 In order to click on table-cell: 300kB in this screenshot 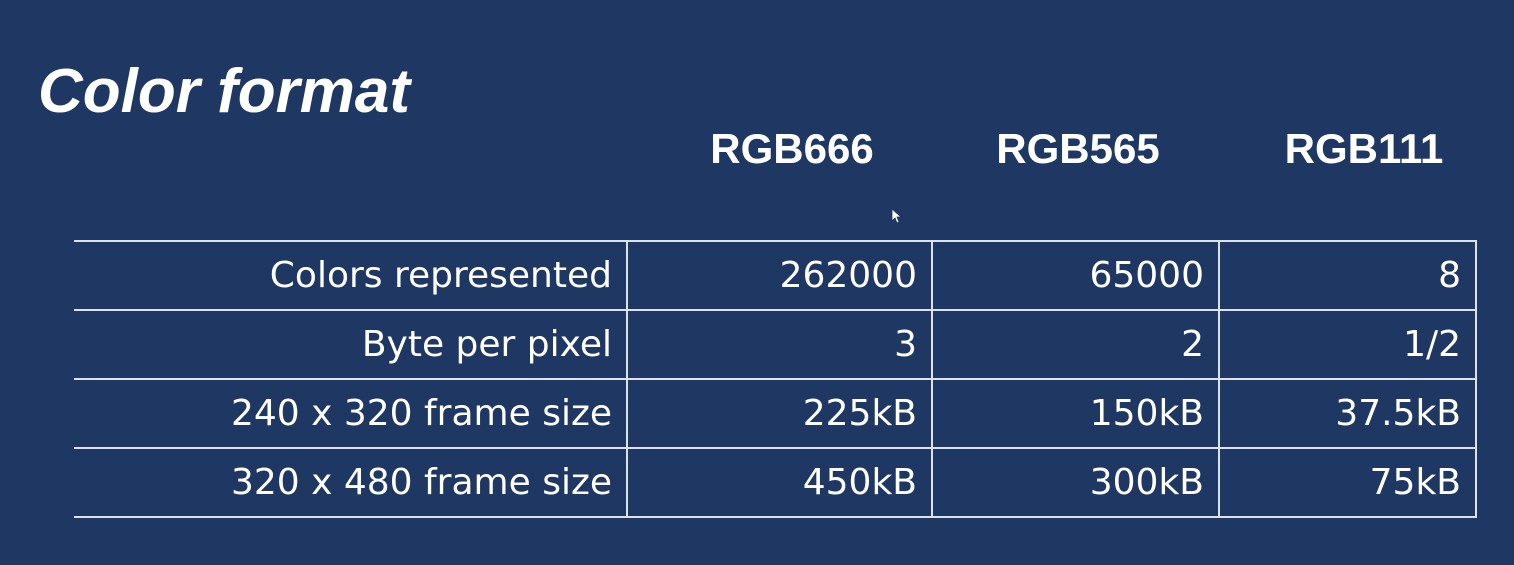, I will do `click(1075, 482)`.